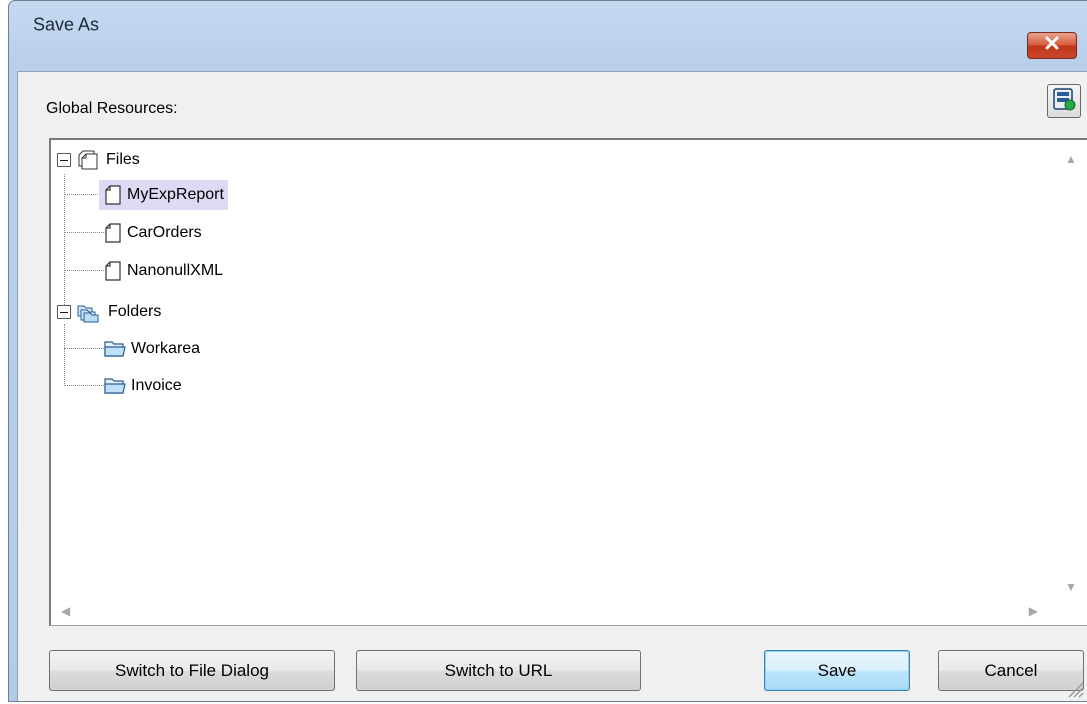  I want to click on tree-node-folders: Folders, so click(120, 312).